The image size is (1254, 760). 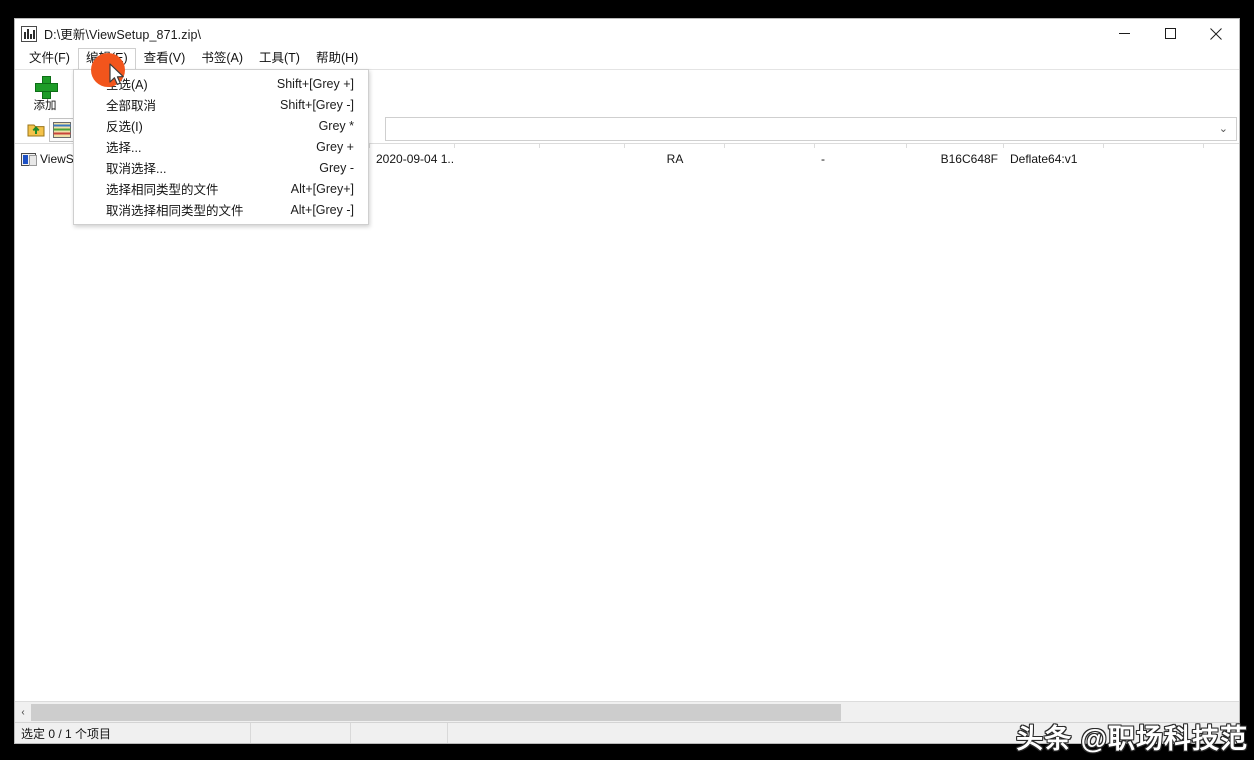 I want to click on window-controls, so click(x=1170, y=33).